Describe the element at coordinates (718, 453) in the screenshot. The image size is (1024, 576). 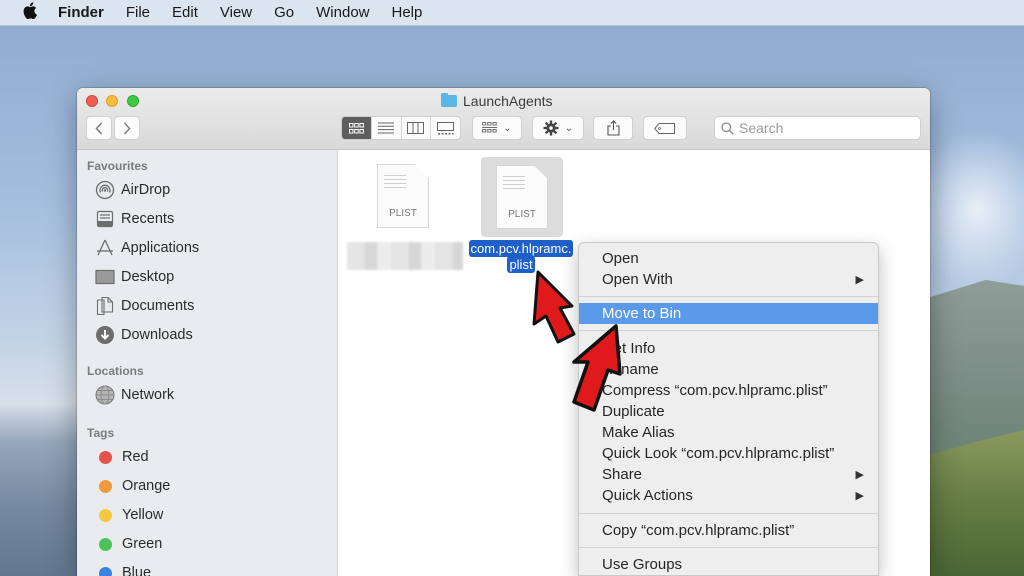
I see `menu-item-label: Quick Look “com.pcv.hlpramc.plist”` at that location.